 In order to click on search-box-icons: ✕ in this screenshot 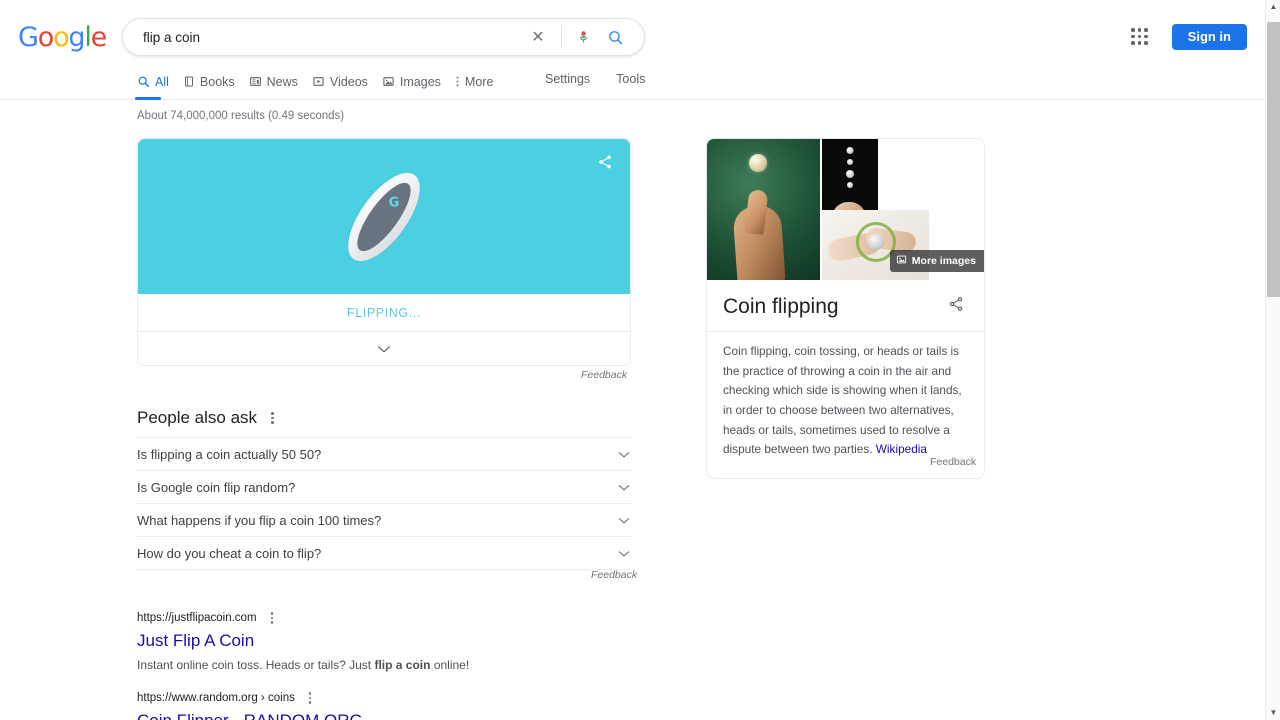, I will do `click(584, 37)`.